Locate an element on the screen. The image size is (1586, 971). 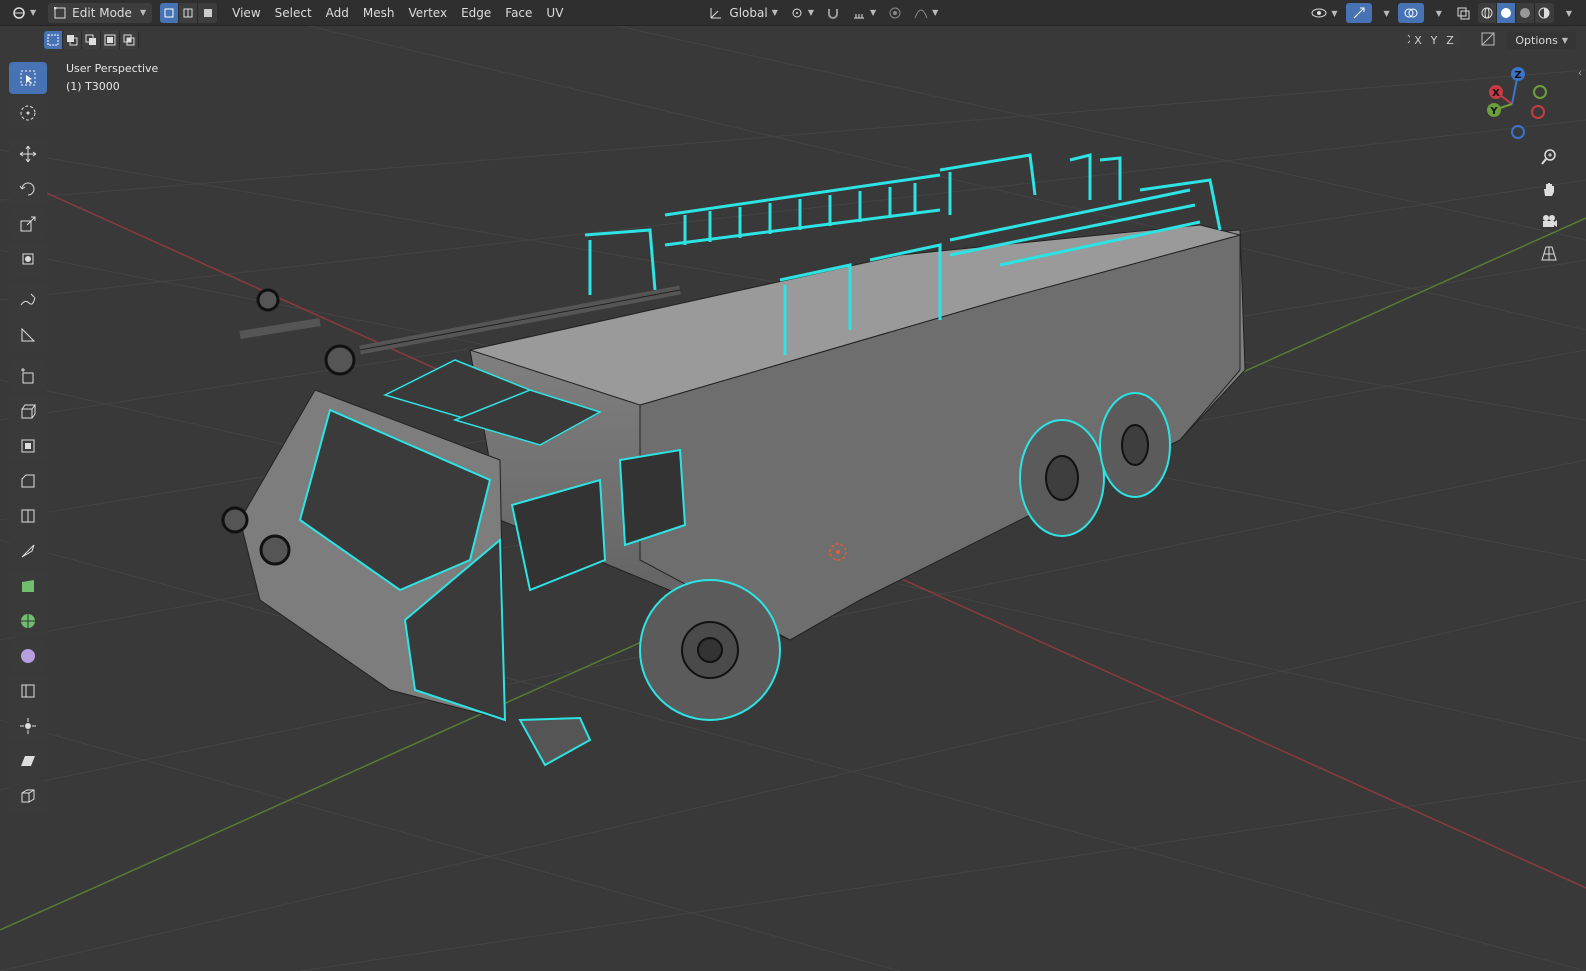
orientation-label: Global is located at coordinates (748, 12).